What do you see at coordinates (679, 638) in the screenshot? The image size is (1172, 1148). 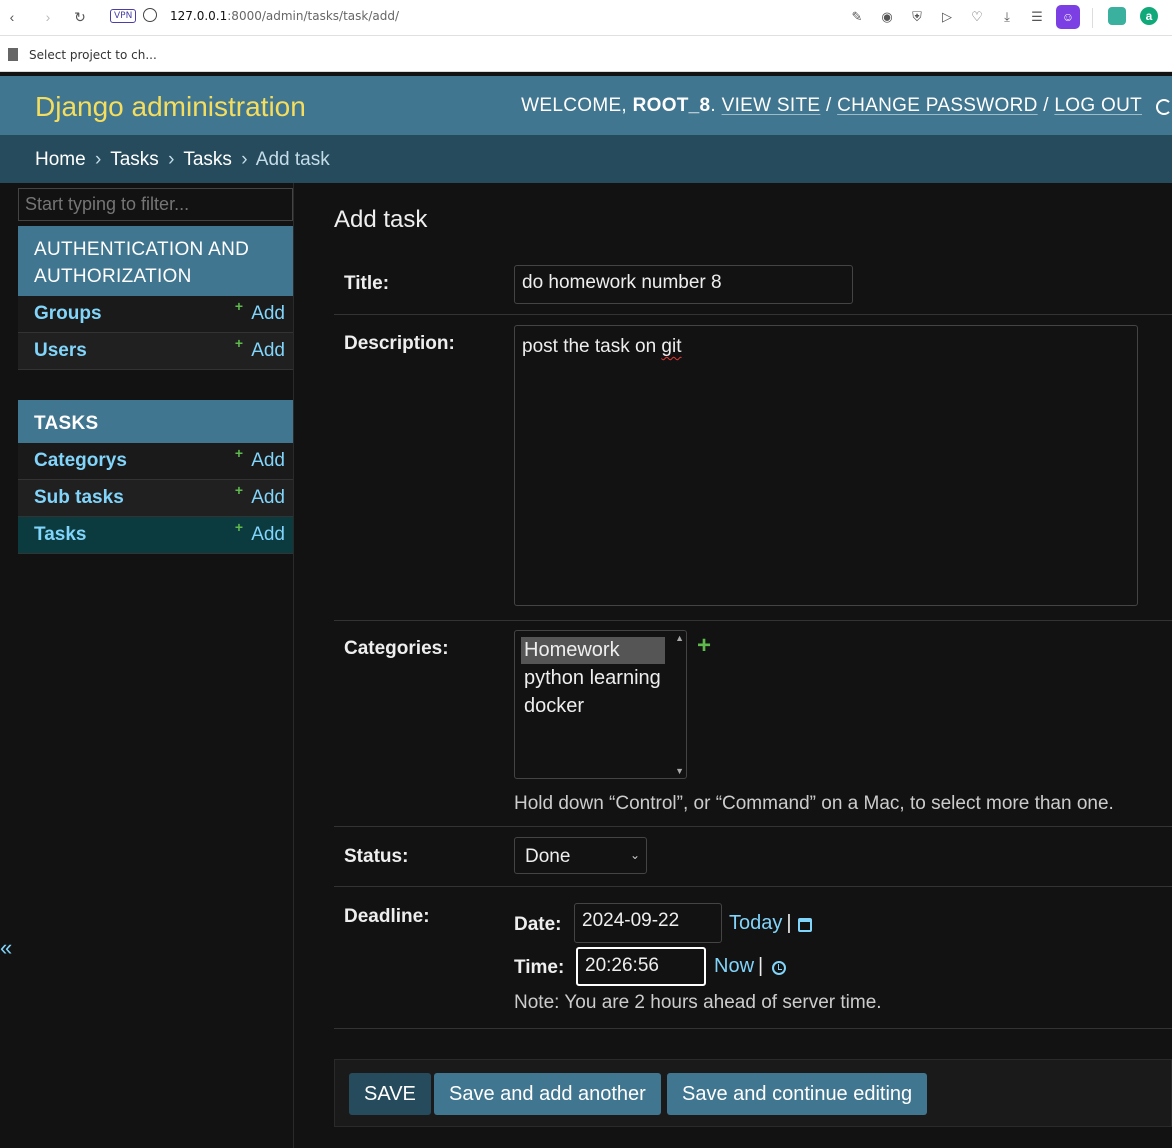 I see `scroll-up-icon: ▲` at bounding box center [679, 638].